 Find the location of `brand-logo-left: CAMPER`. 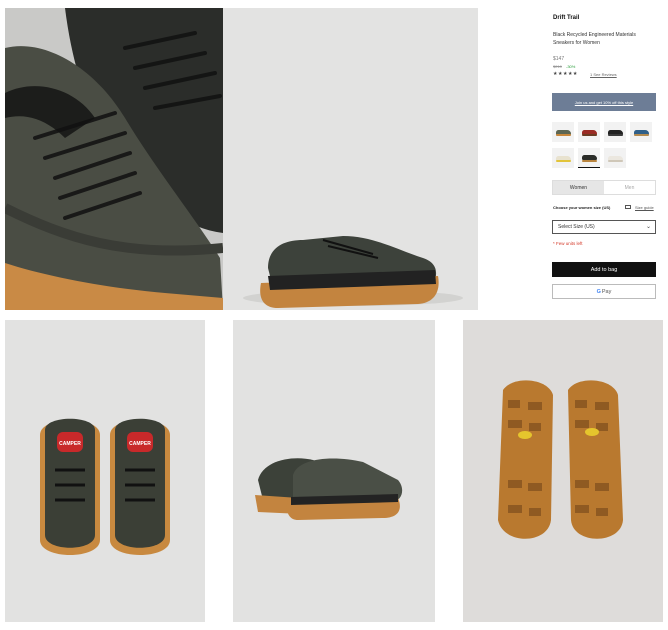

brand-logo-left: CAMPER is located at coordinates (70, 444).